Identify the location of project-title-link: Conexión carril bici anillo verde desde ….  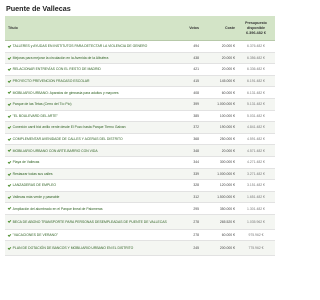
(69, 127).